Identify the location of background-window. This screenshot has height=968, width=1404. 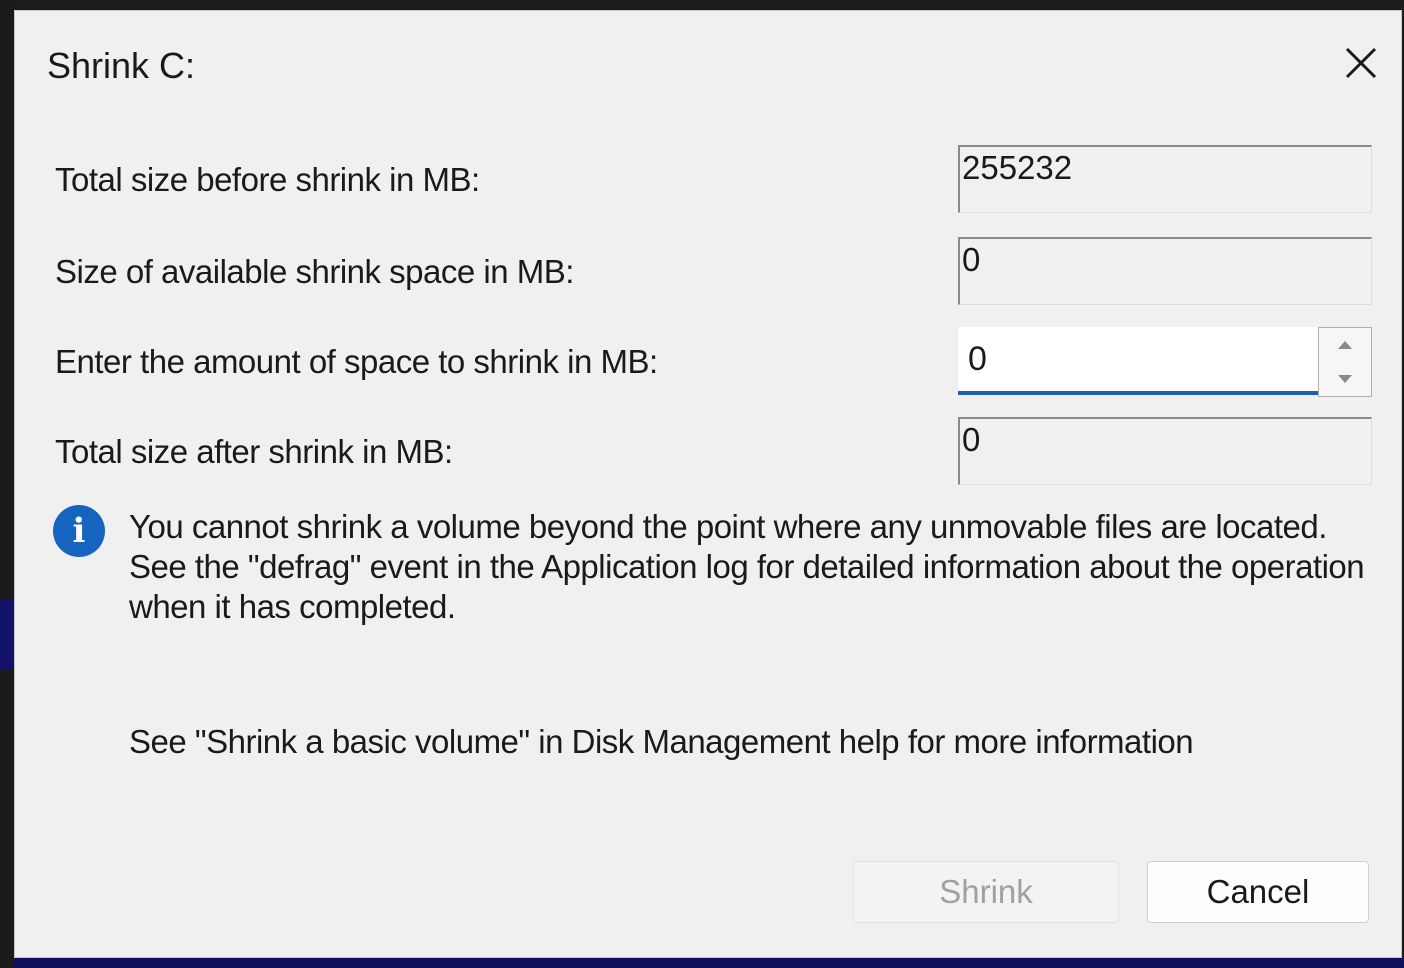
(7, 484).